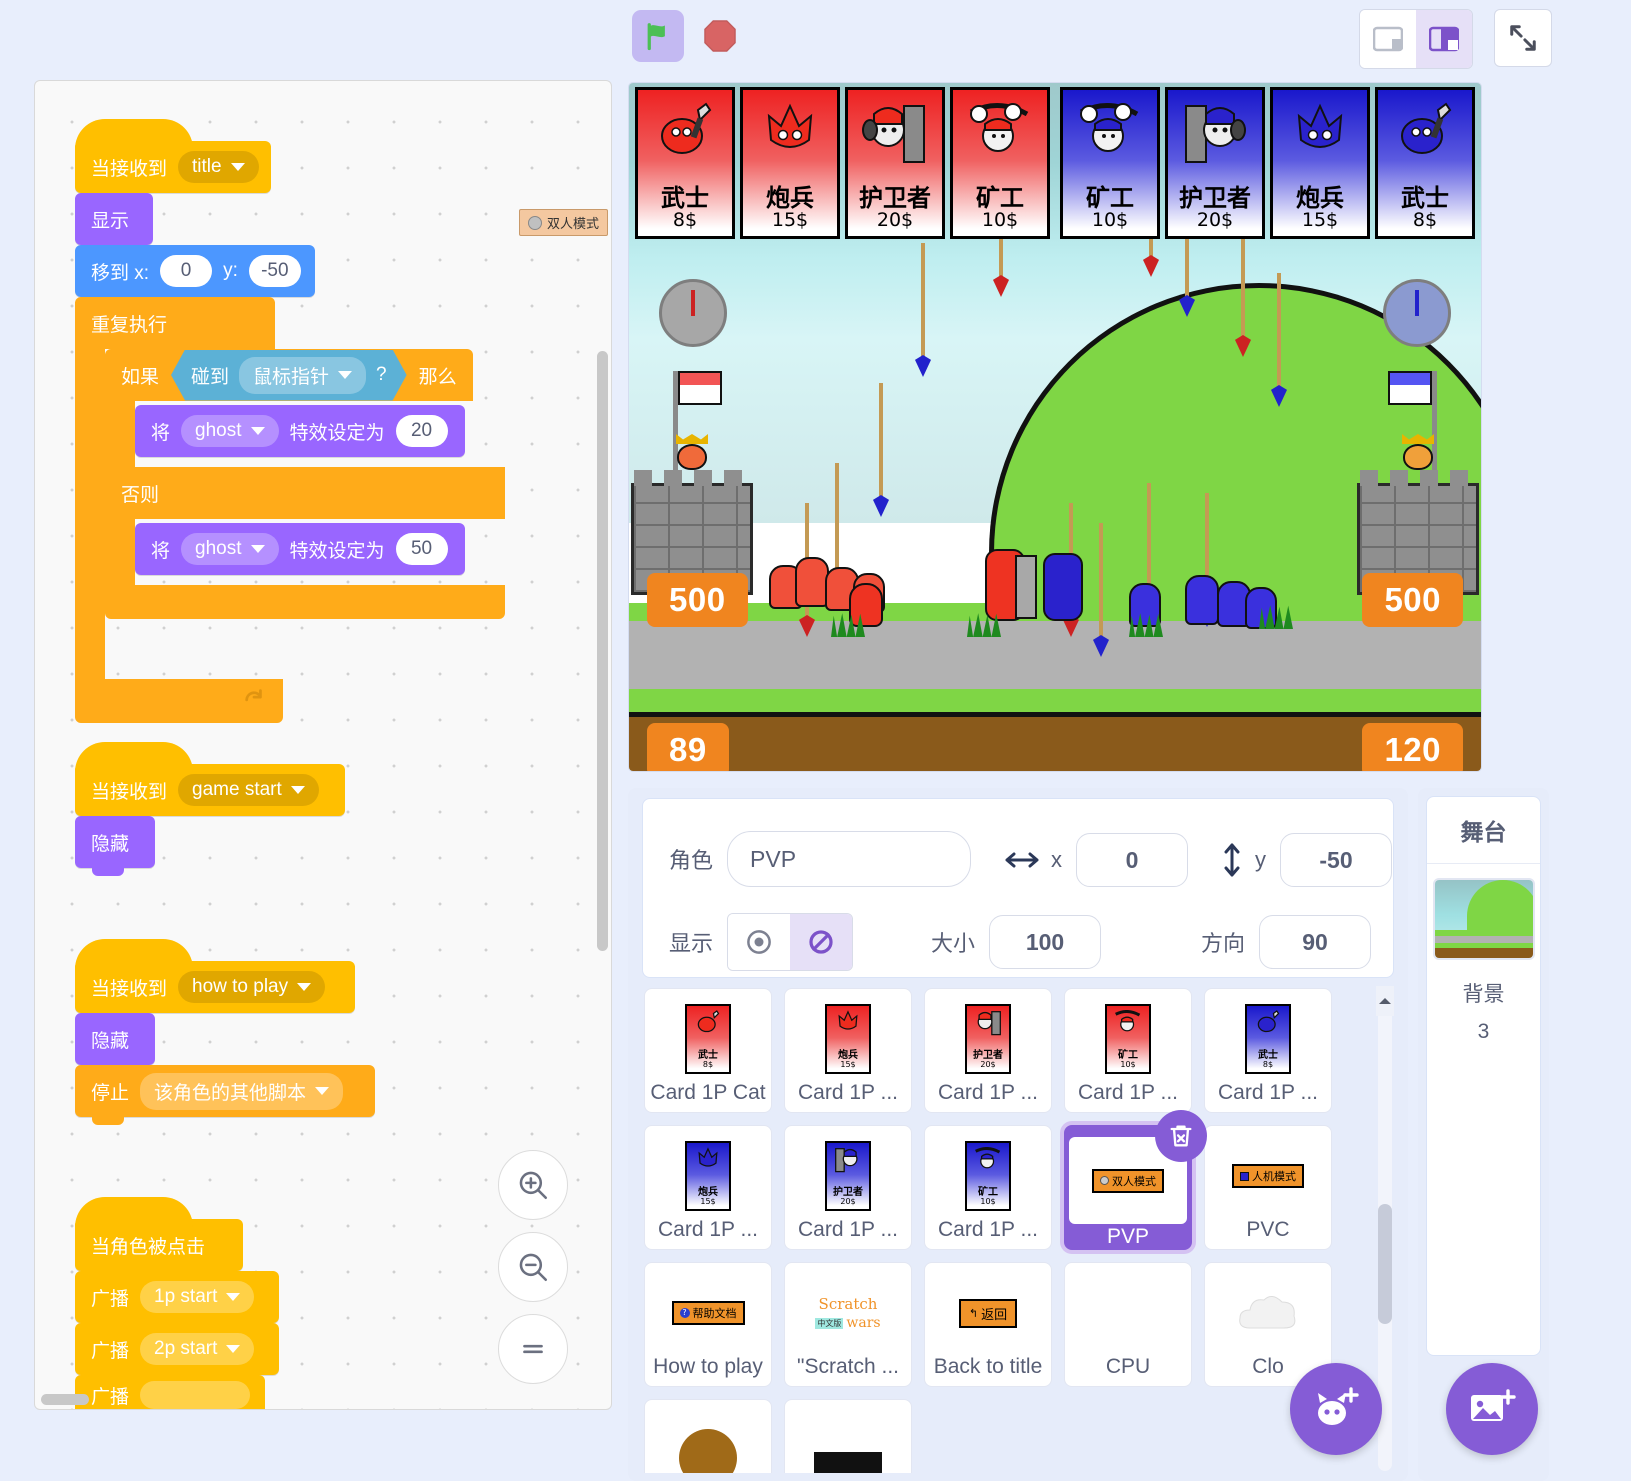 The width and height of the screenshot is (1631, 1481). I want to click on goto-y-input: -50, so click(274, 271).